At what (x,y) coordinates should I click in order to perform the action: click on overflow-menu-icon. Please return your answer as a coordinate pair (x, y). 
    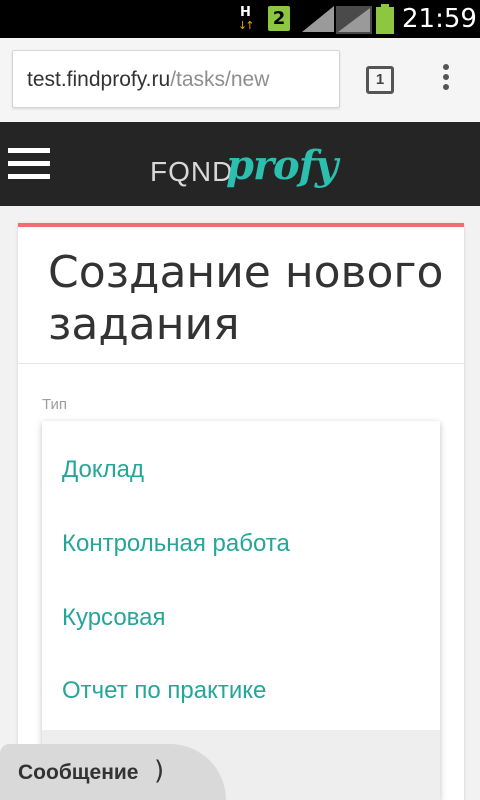
    Looking at the image, I should click on (446, 81).